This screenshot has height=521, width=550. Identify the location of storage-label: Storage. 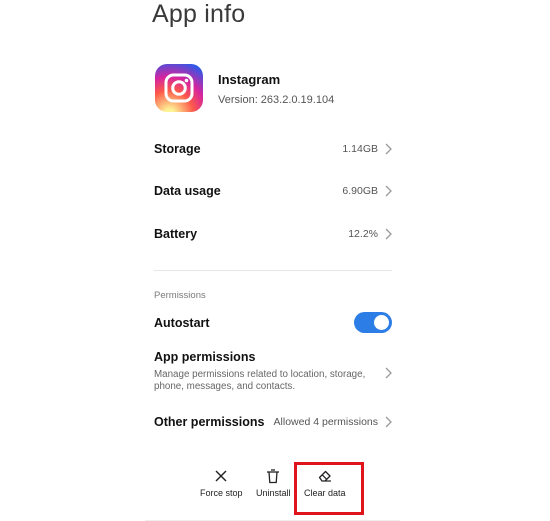
(177, 149).